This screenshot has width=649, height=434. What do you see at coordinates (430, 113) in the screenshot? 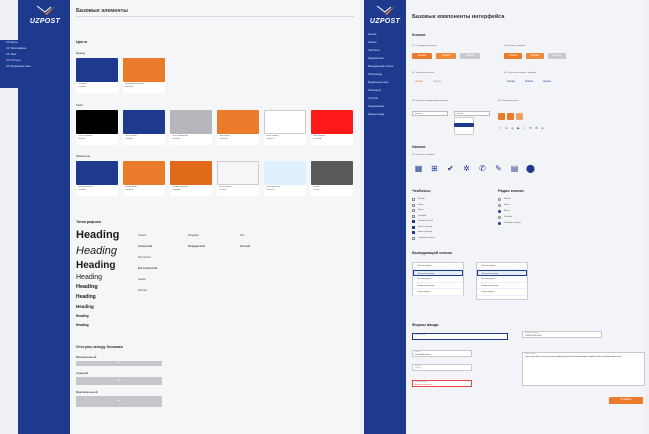
I see `dropdown-button: Кнопка` at bounding box center [430, 113].